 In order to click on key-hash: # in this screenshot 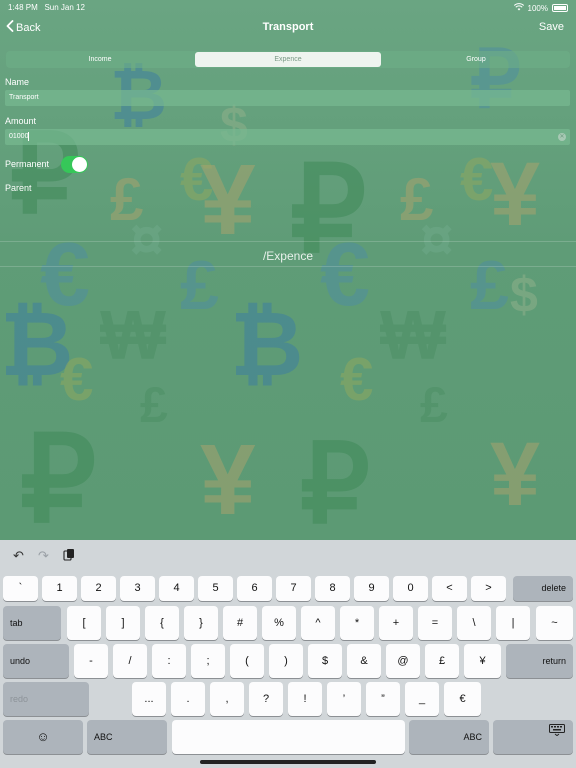, I will do `click(240, 623)`.